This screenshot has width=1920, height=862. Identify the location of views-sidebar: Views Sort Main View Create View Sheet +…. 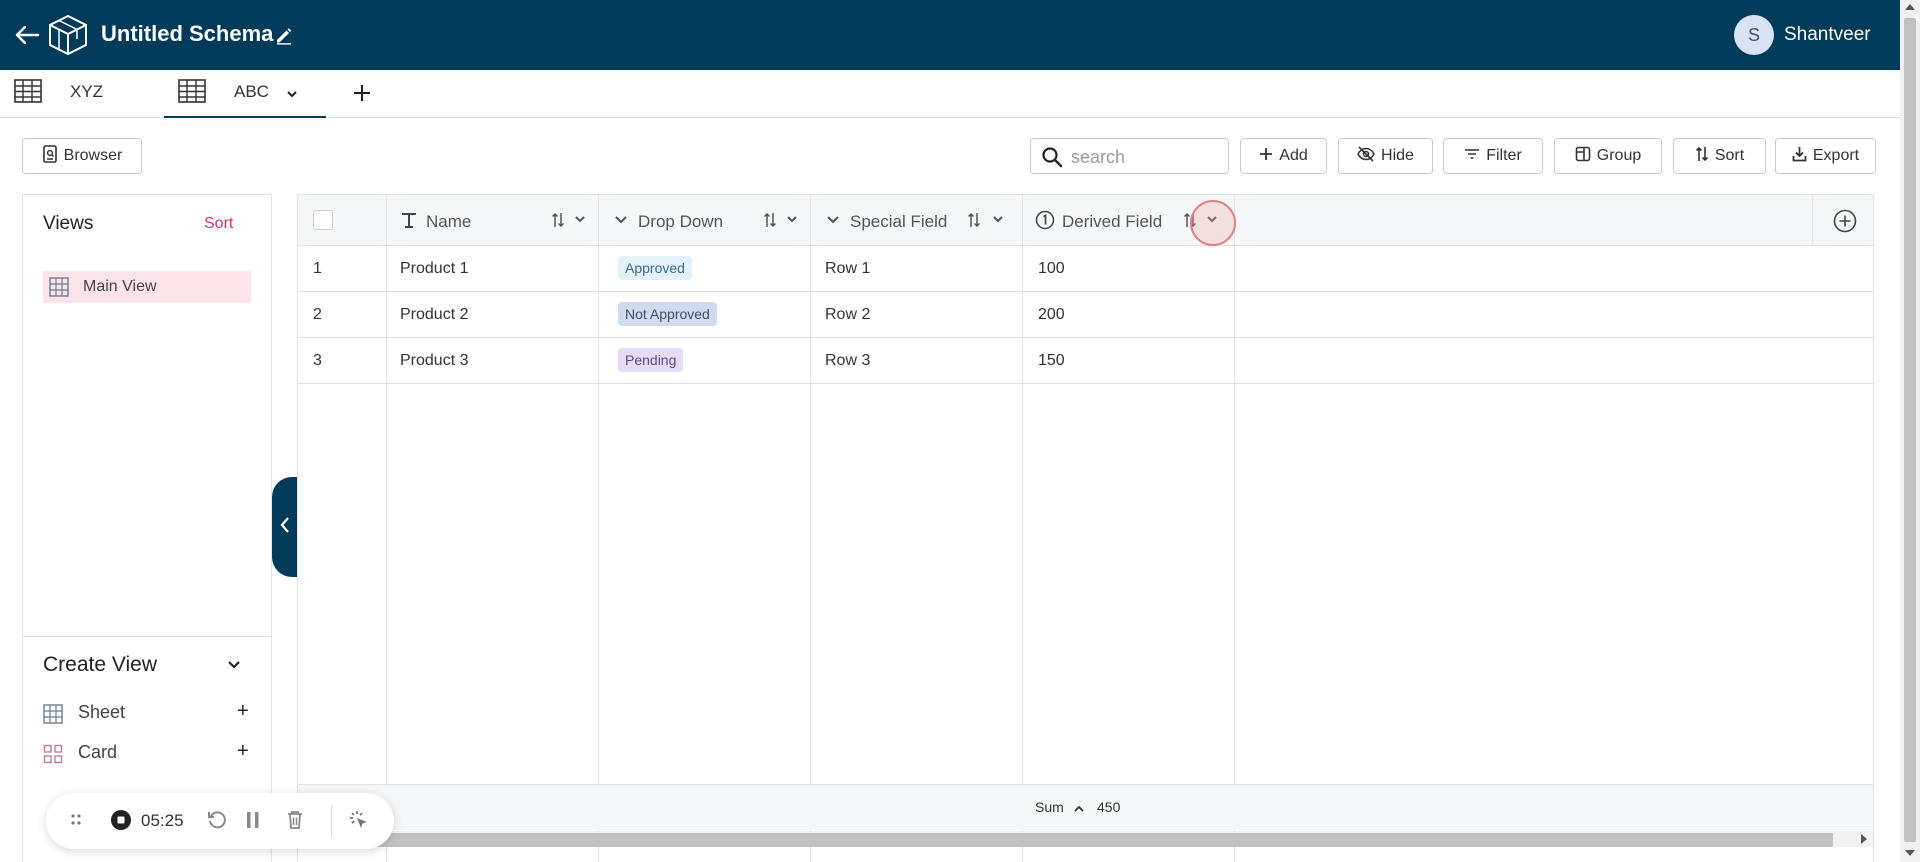
(147, 528).